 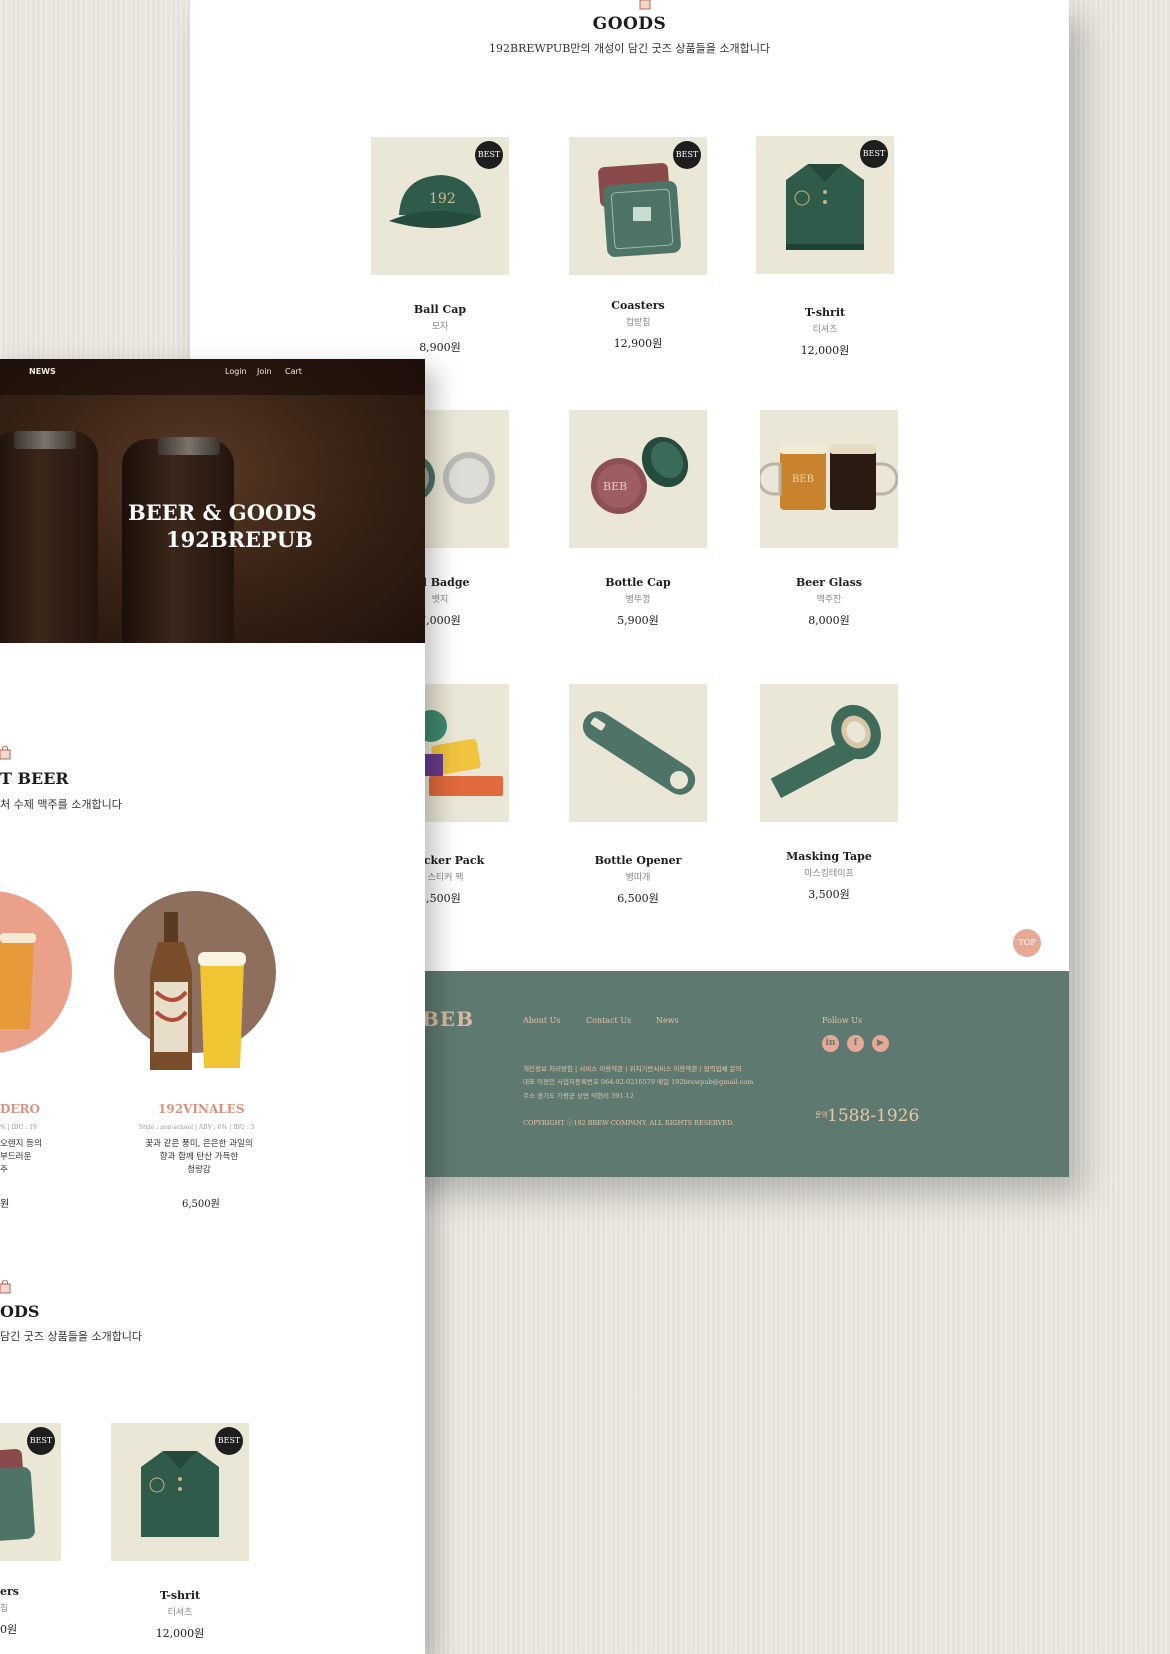 I want to click on beer-name: DERO, so click(x=20, y=1109).